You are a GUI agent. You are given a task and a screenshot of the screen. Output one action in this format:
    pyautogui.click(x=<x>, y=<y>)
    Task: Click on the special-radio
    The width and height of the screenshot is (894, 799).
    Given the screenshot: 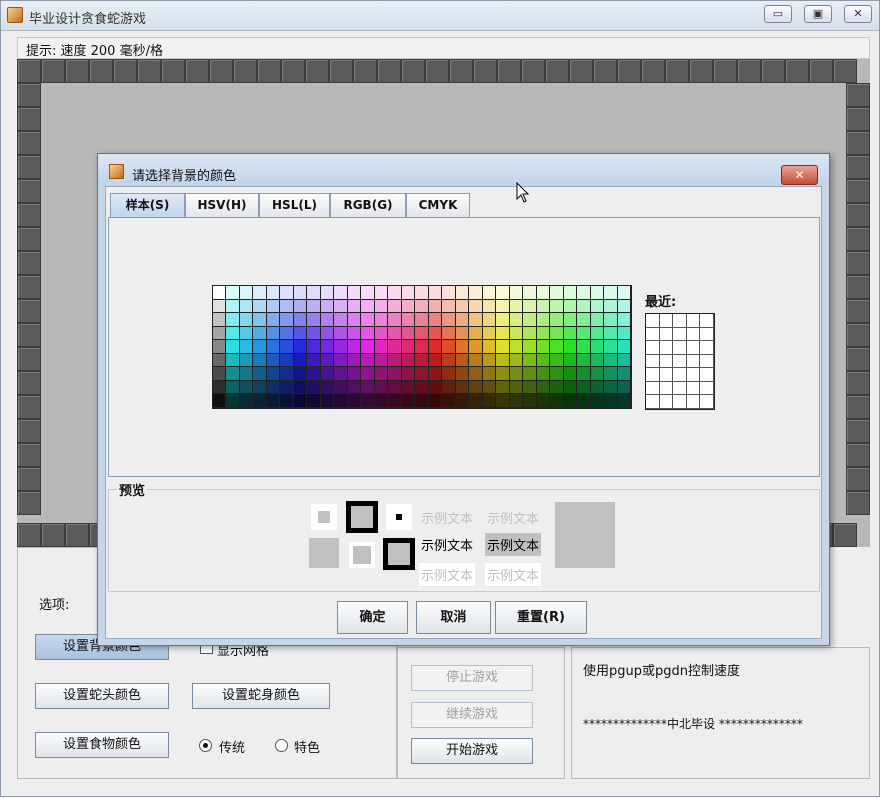 What is the action you would take?
    pyautogui.click(x=281, y=745)
    